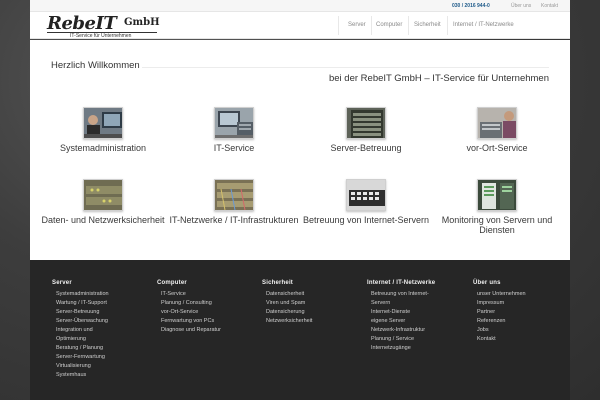  Describe the element at coordinates (80, 357) in the screenshot. I see `footer-link: Server-Fernwartung` at that location.